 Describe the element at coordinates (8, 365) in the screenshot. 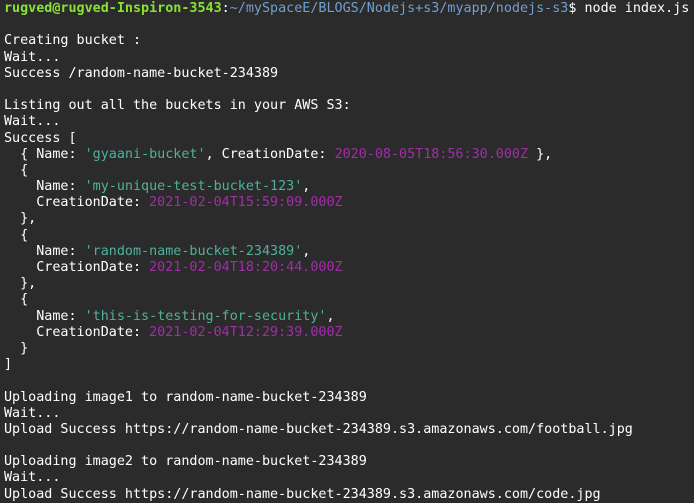

I see `output-text: ]` at that location.